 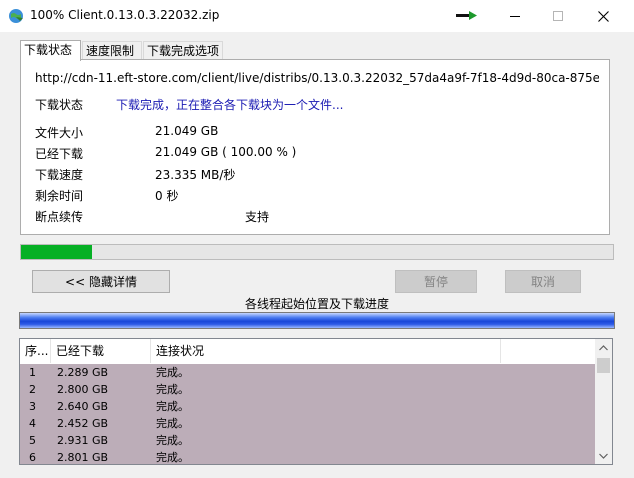 I want to click on maximize-icon, so click(x=558, y=16).